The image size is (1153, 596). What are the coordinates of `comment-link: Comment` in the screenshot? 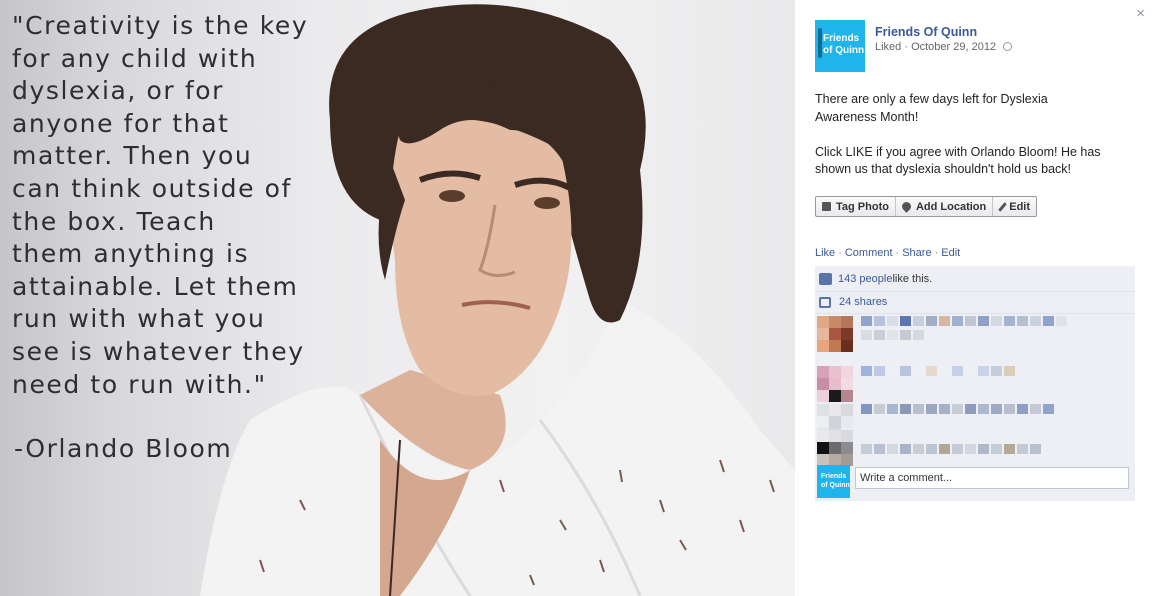 It's located at (869, 253).